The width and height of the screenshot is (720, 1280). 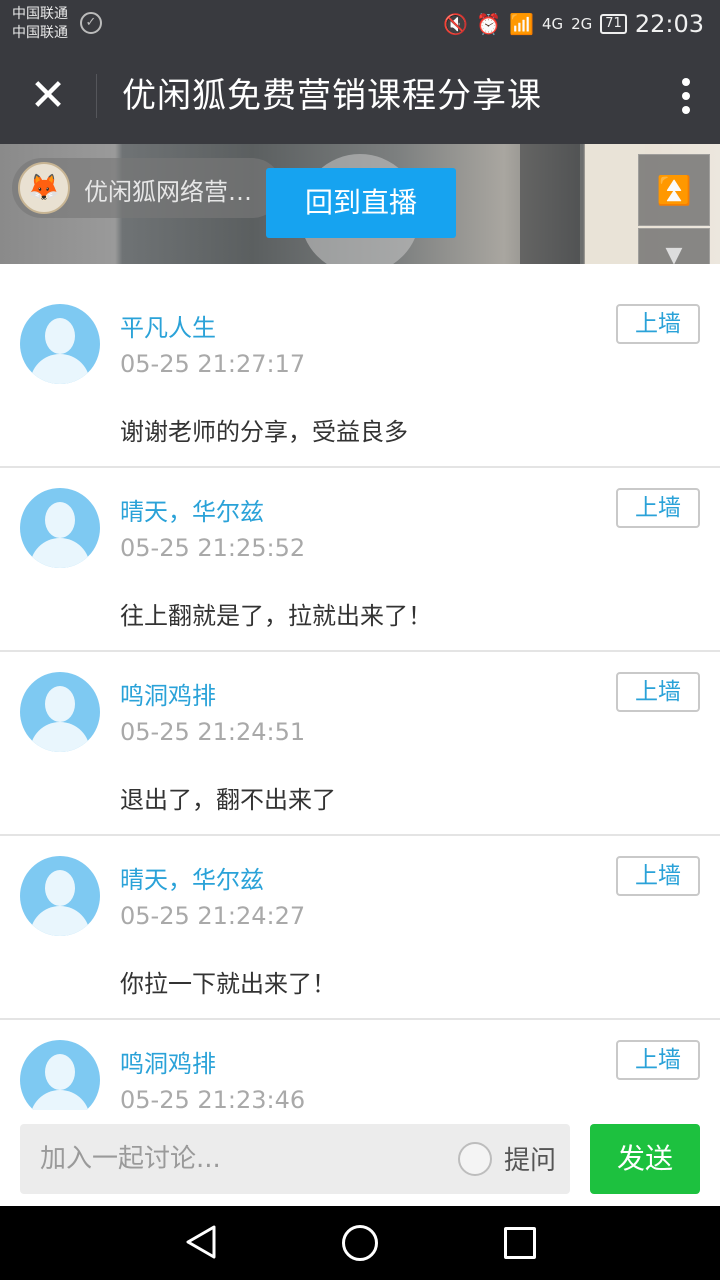 I want to click on back-icon, so click(x=201, y=1242).